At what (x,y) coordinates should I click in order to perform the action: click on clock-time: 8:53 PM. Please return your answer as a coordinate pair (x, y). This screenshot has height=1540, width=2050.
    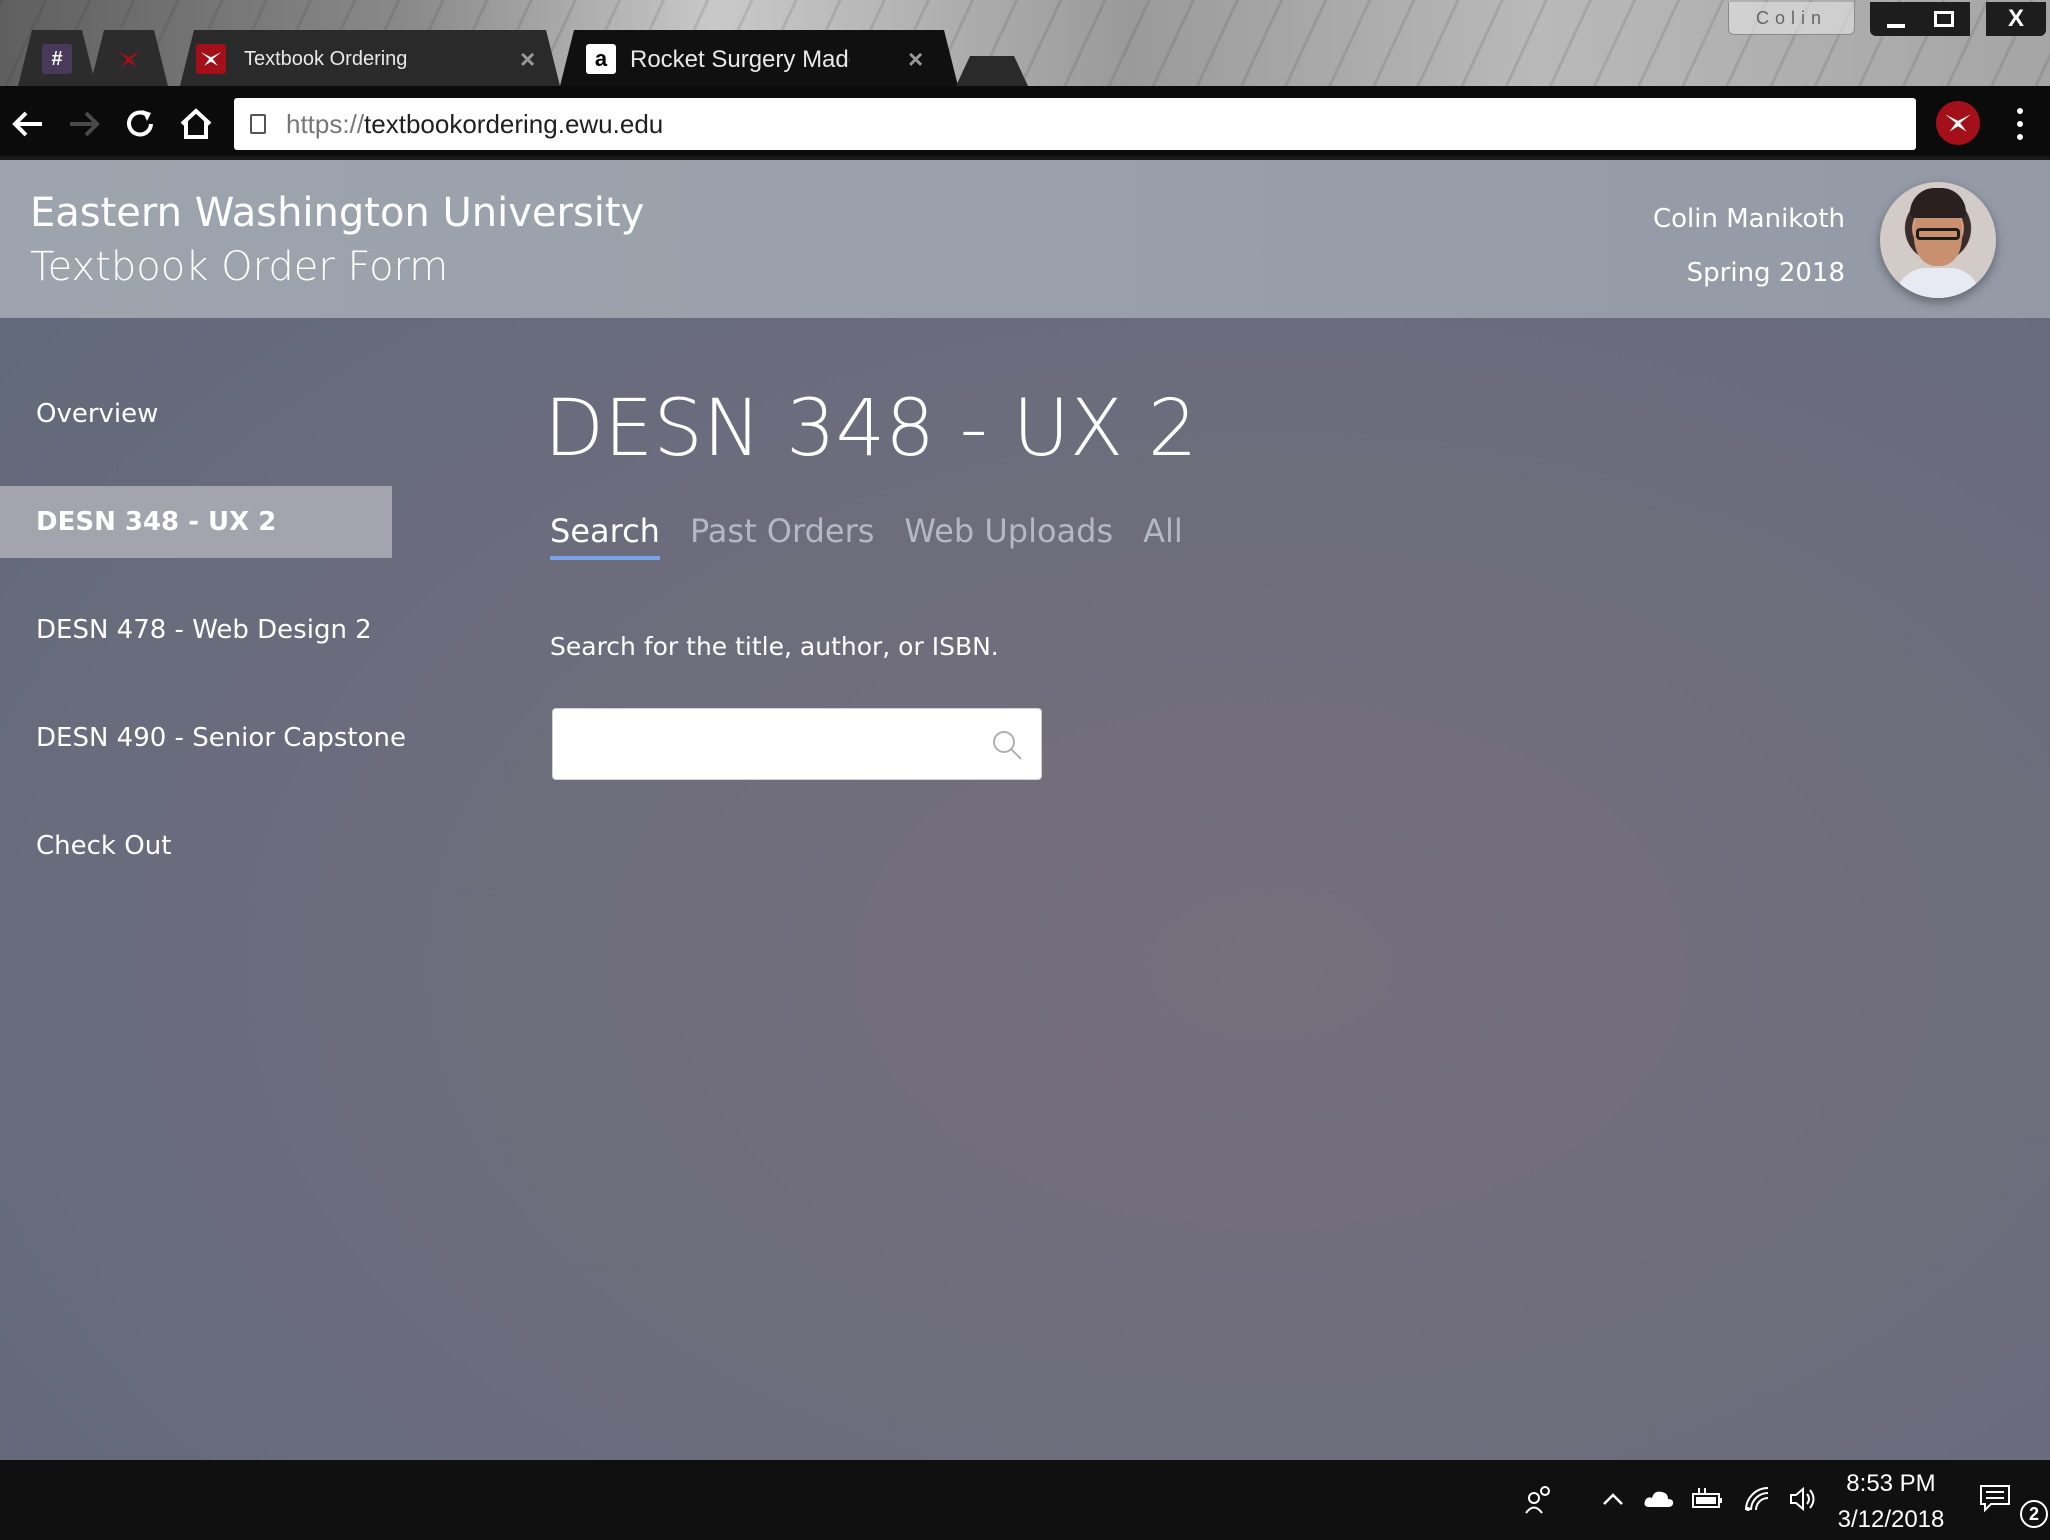
    Looking at the image, I should click on (1891, 1484).